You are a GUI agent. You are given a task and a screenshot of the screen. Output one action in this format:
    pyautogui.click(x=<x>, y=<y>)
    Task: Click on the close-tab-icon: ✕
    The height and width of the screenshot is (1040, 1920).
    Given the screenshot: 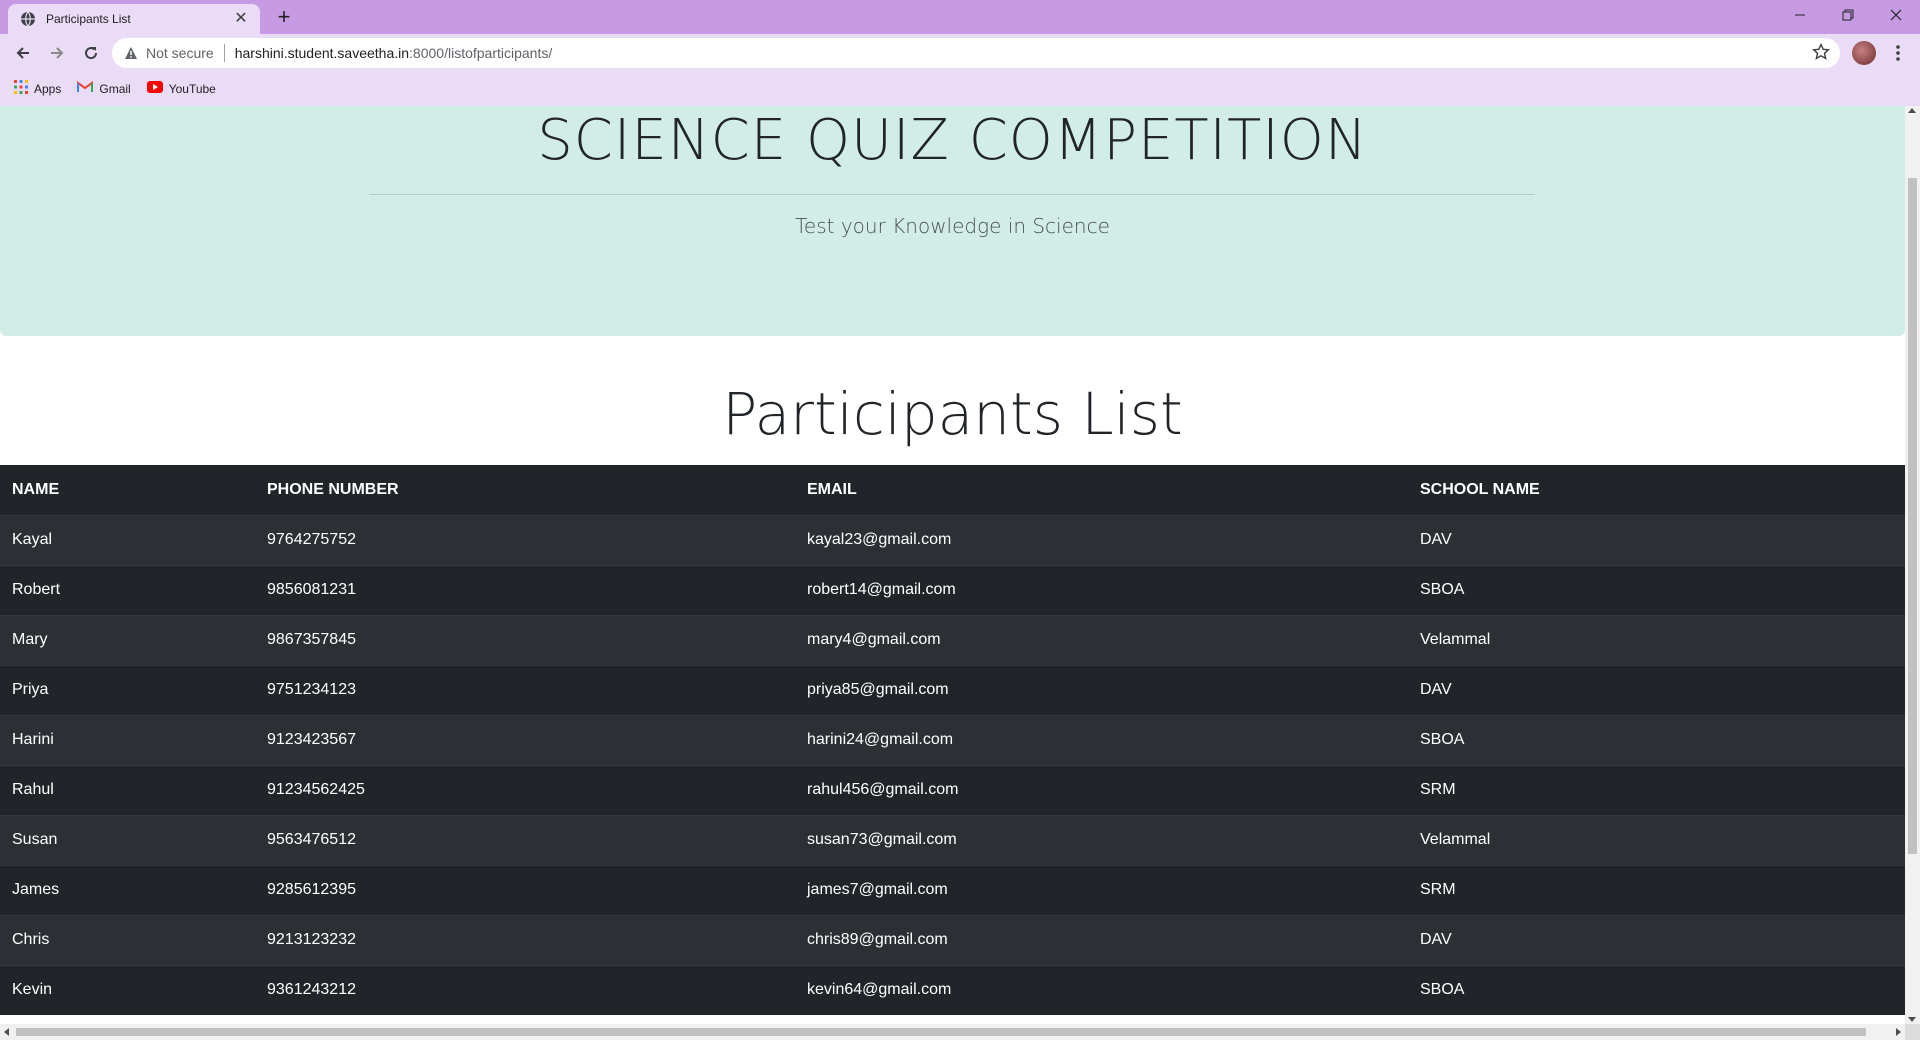 What is the action you would take?
    pyautogui.click(x=241, y=19)
    